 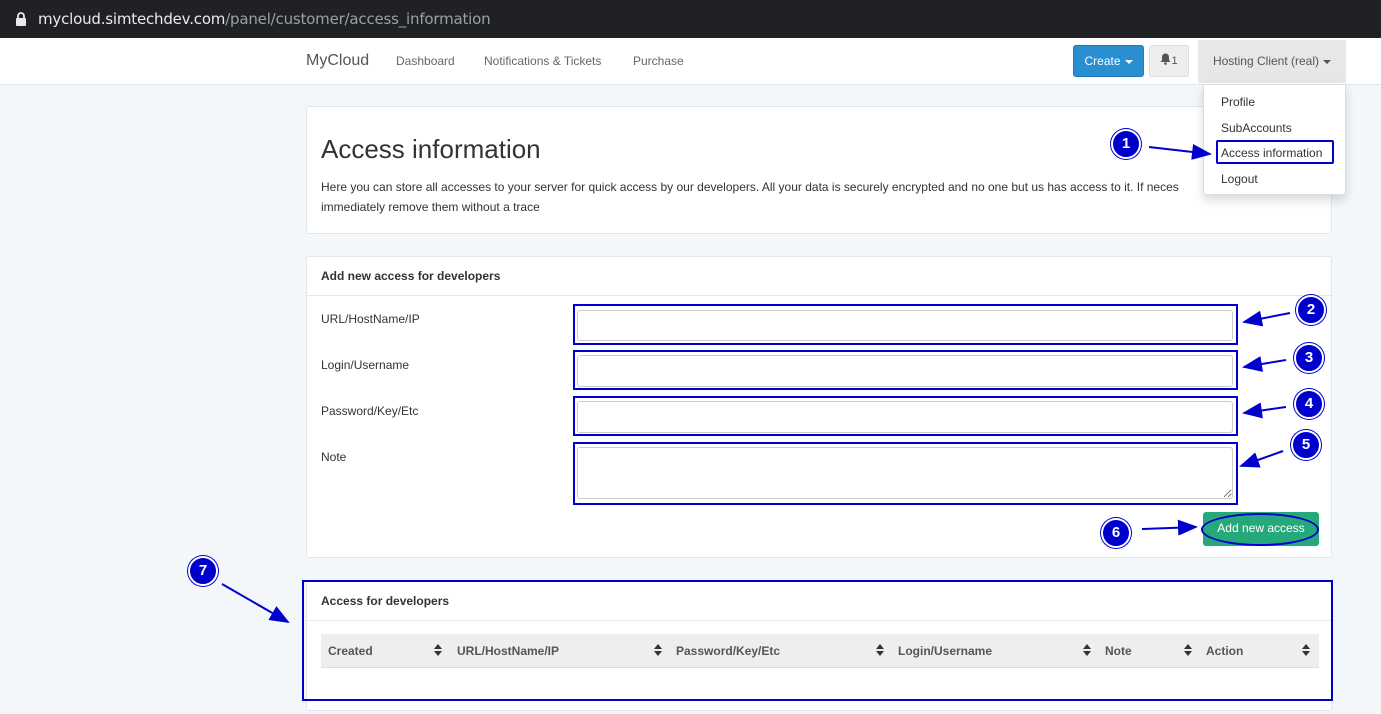 What do you see at coordinates (1116, 533) in the screenshot?
I see `annotation-marker-6: 6` at bounding box center [1116, 533].